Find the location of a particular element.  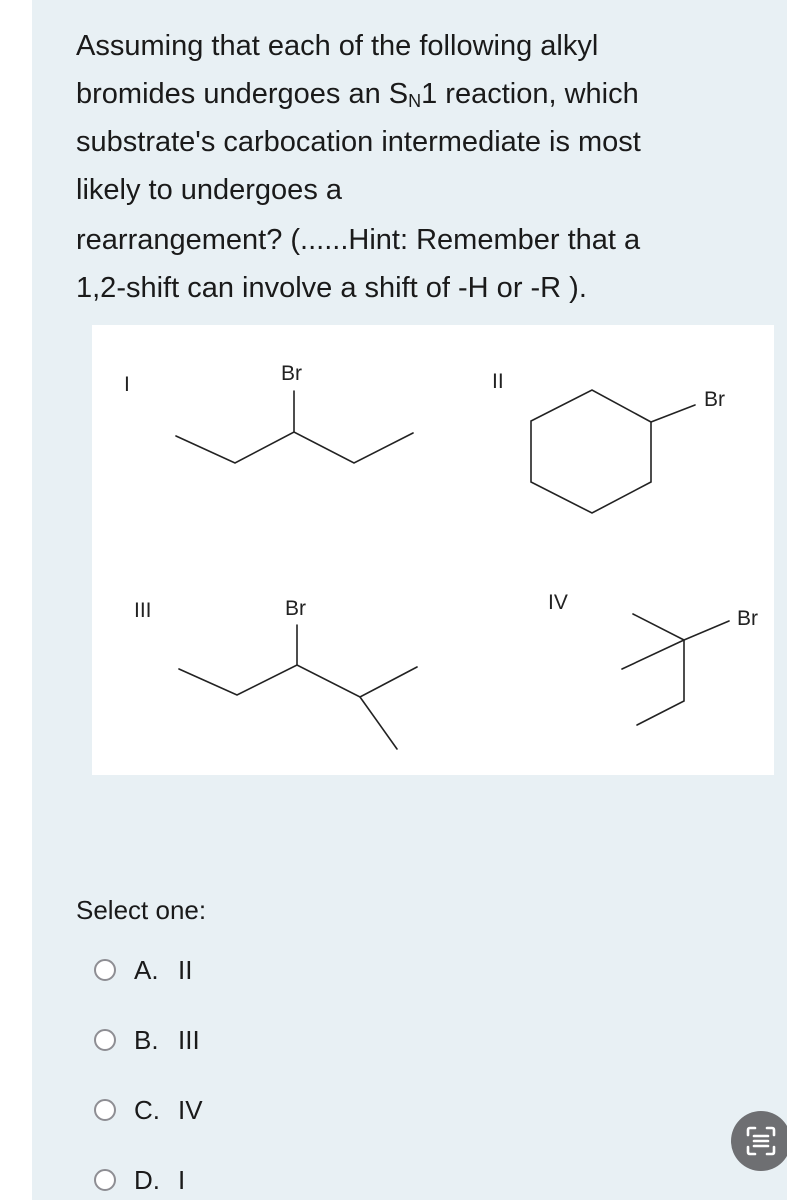

structure-iii is located at coordinates (298, 687).